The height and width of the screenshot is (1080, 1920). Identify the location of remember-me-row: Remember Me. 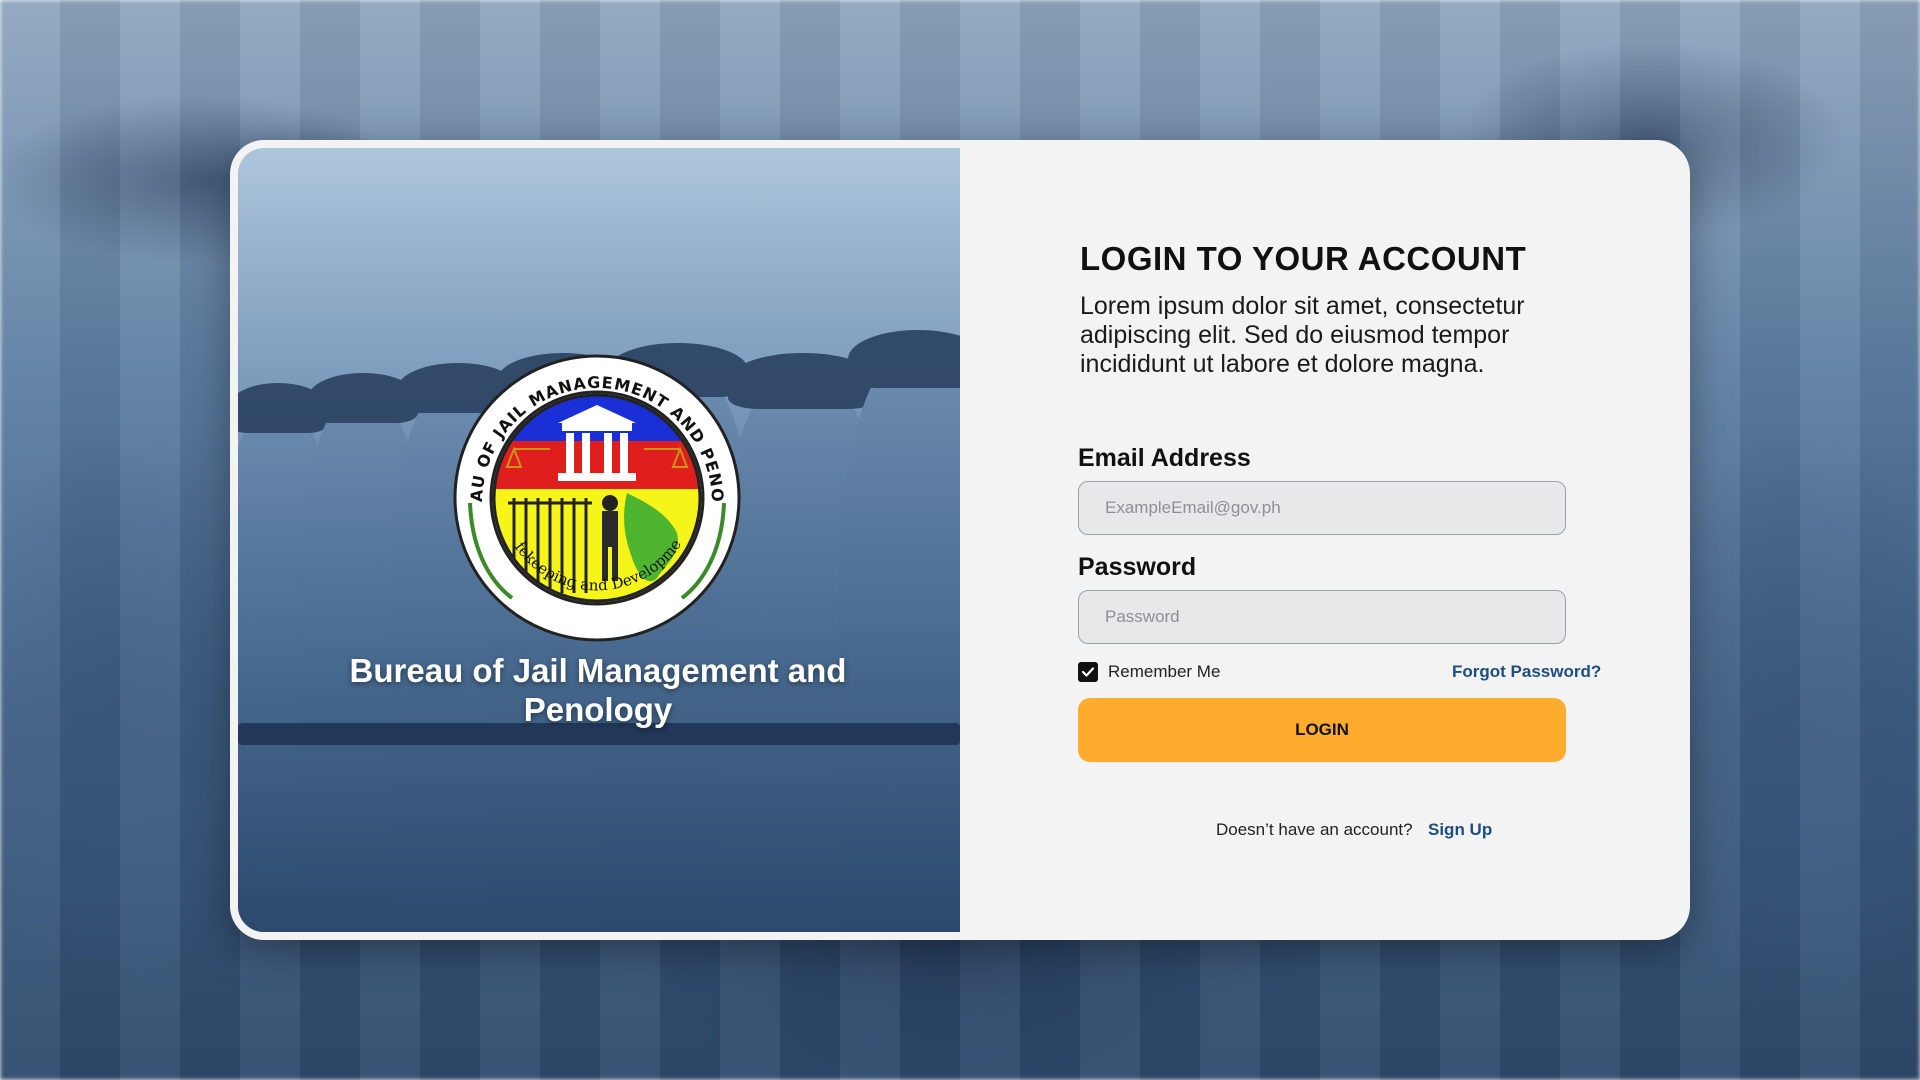
(1149, 672).